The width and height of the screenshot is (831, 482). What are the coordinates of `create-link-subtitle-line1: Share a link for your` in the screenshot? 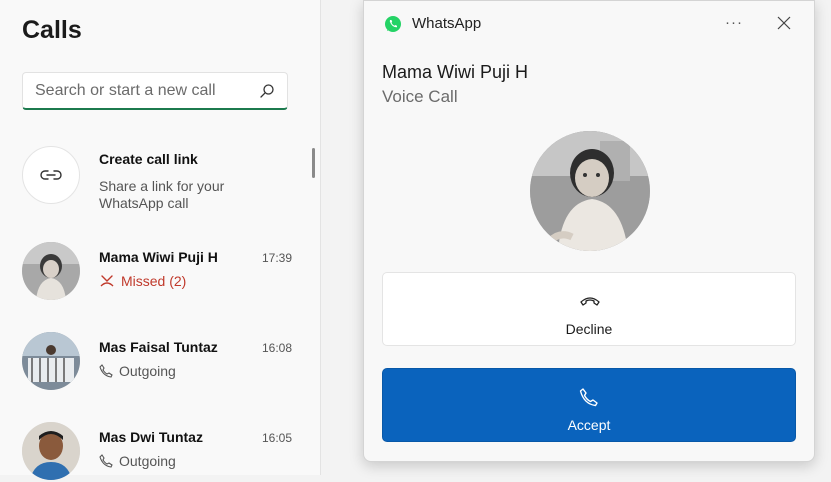 It's located at (162, 186).